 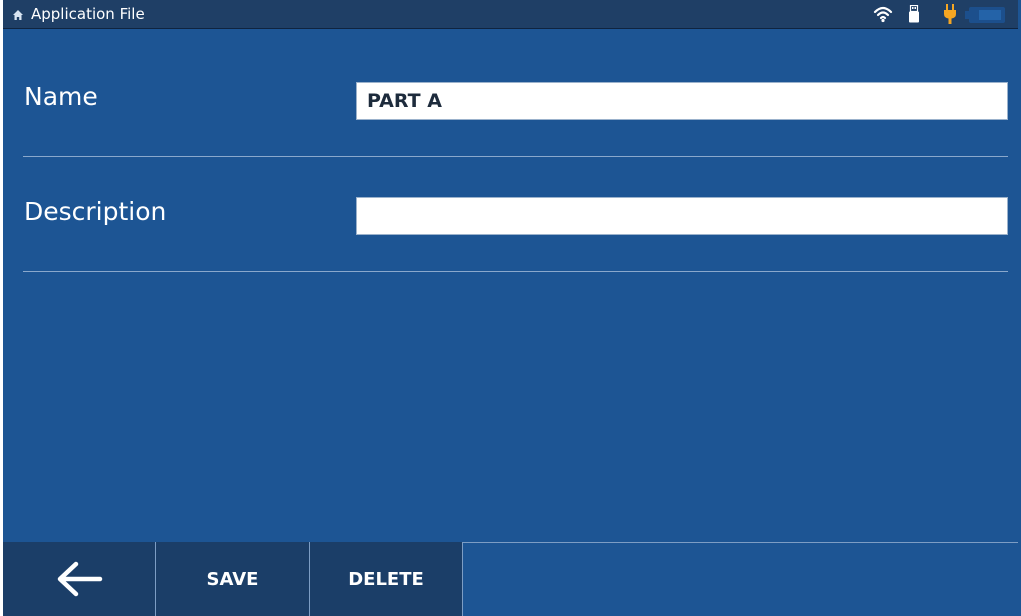 I want to click on back-button, so click(x=79, y=579).